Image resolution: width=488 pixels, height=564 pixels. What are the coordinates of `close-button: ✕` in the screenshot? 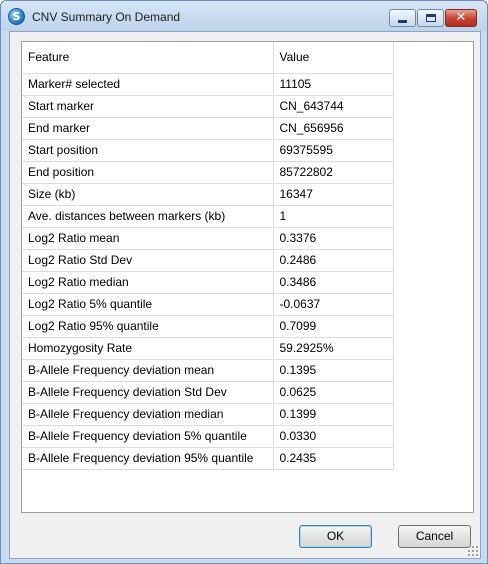 It's located at (461, 18).